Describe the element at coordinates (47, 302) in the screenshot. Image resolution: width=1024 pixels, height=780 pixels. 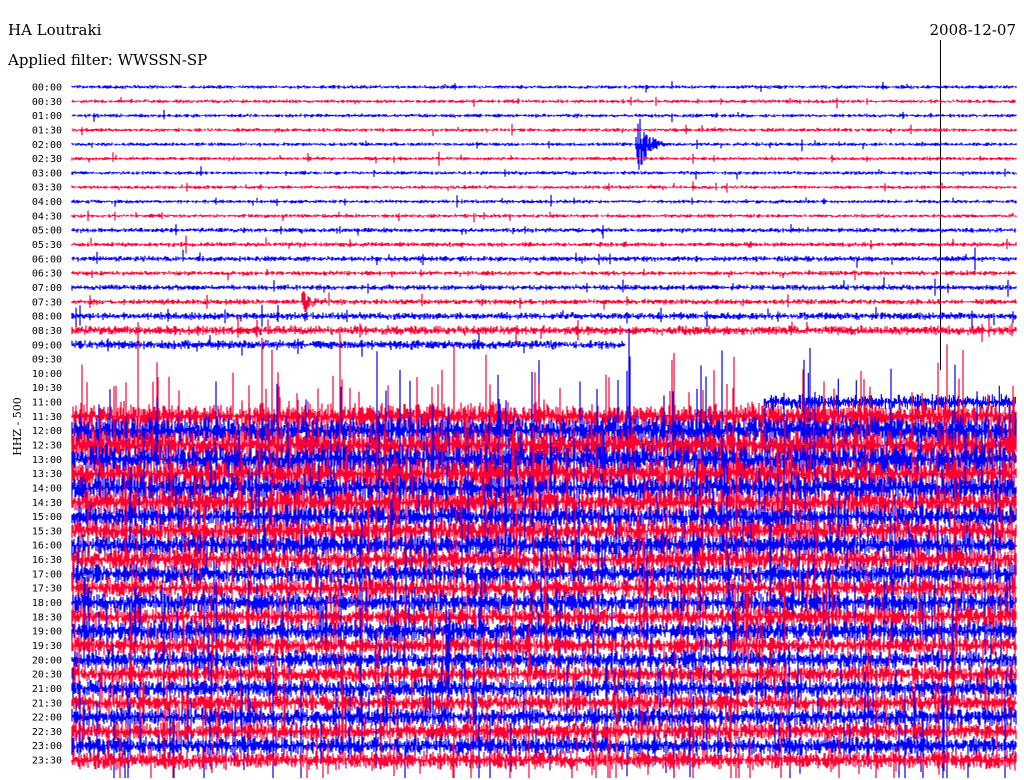
I see `row-label: 07:30` at that location.